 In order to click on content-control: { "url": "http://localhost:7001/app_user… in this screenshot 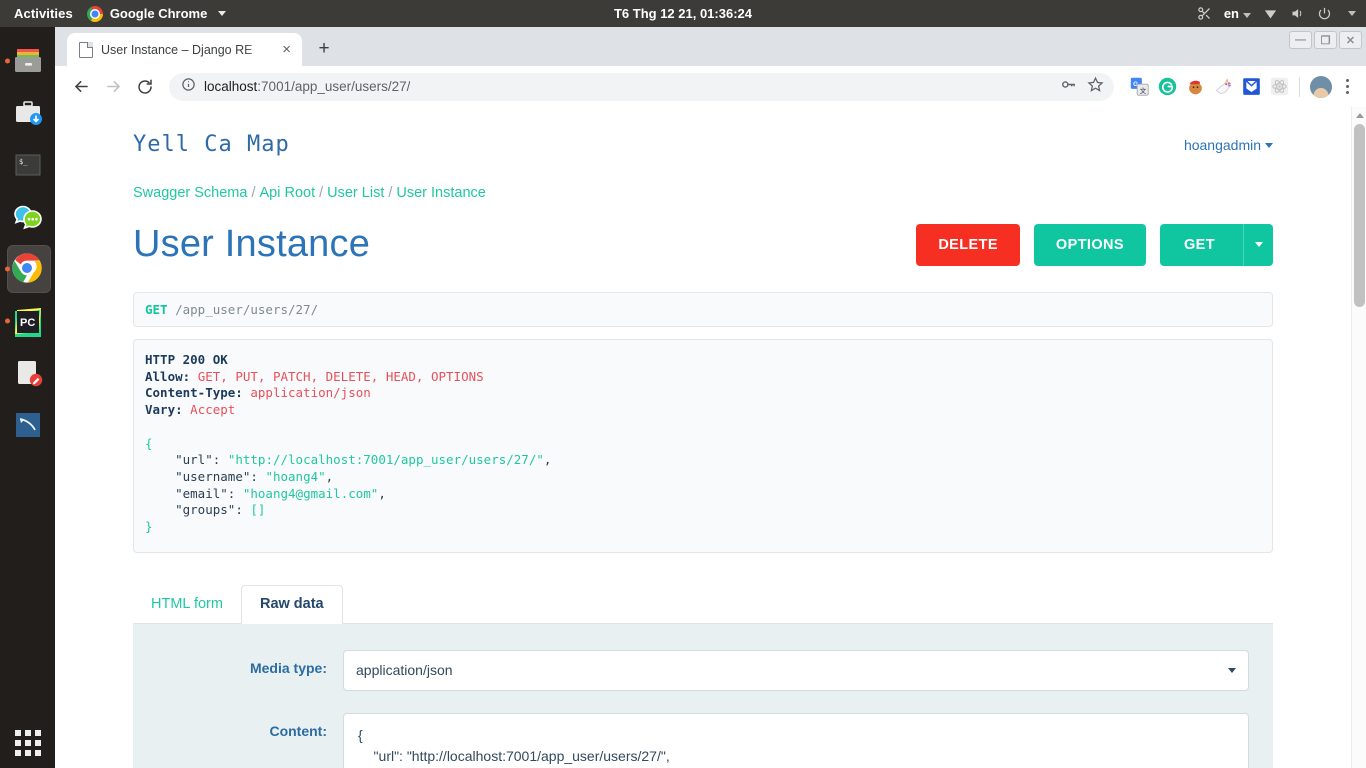, I will do `click(796, 740)`.